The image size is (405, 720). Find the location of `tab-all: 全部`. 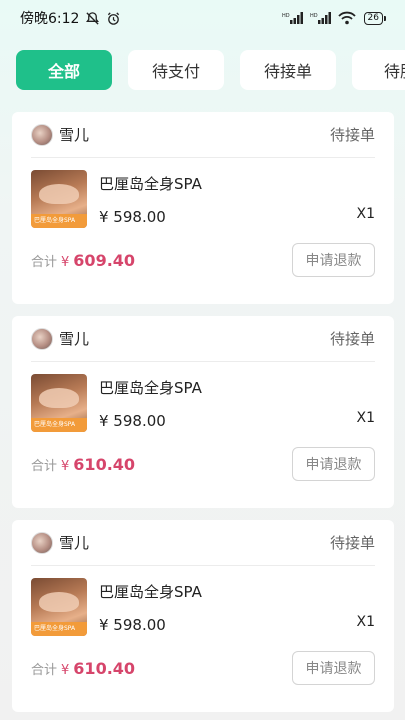

tab-all: 全部 is located at coordinates (64, 70).